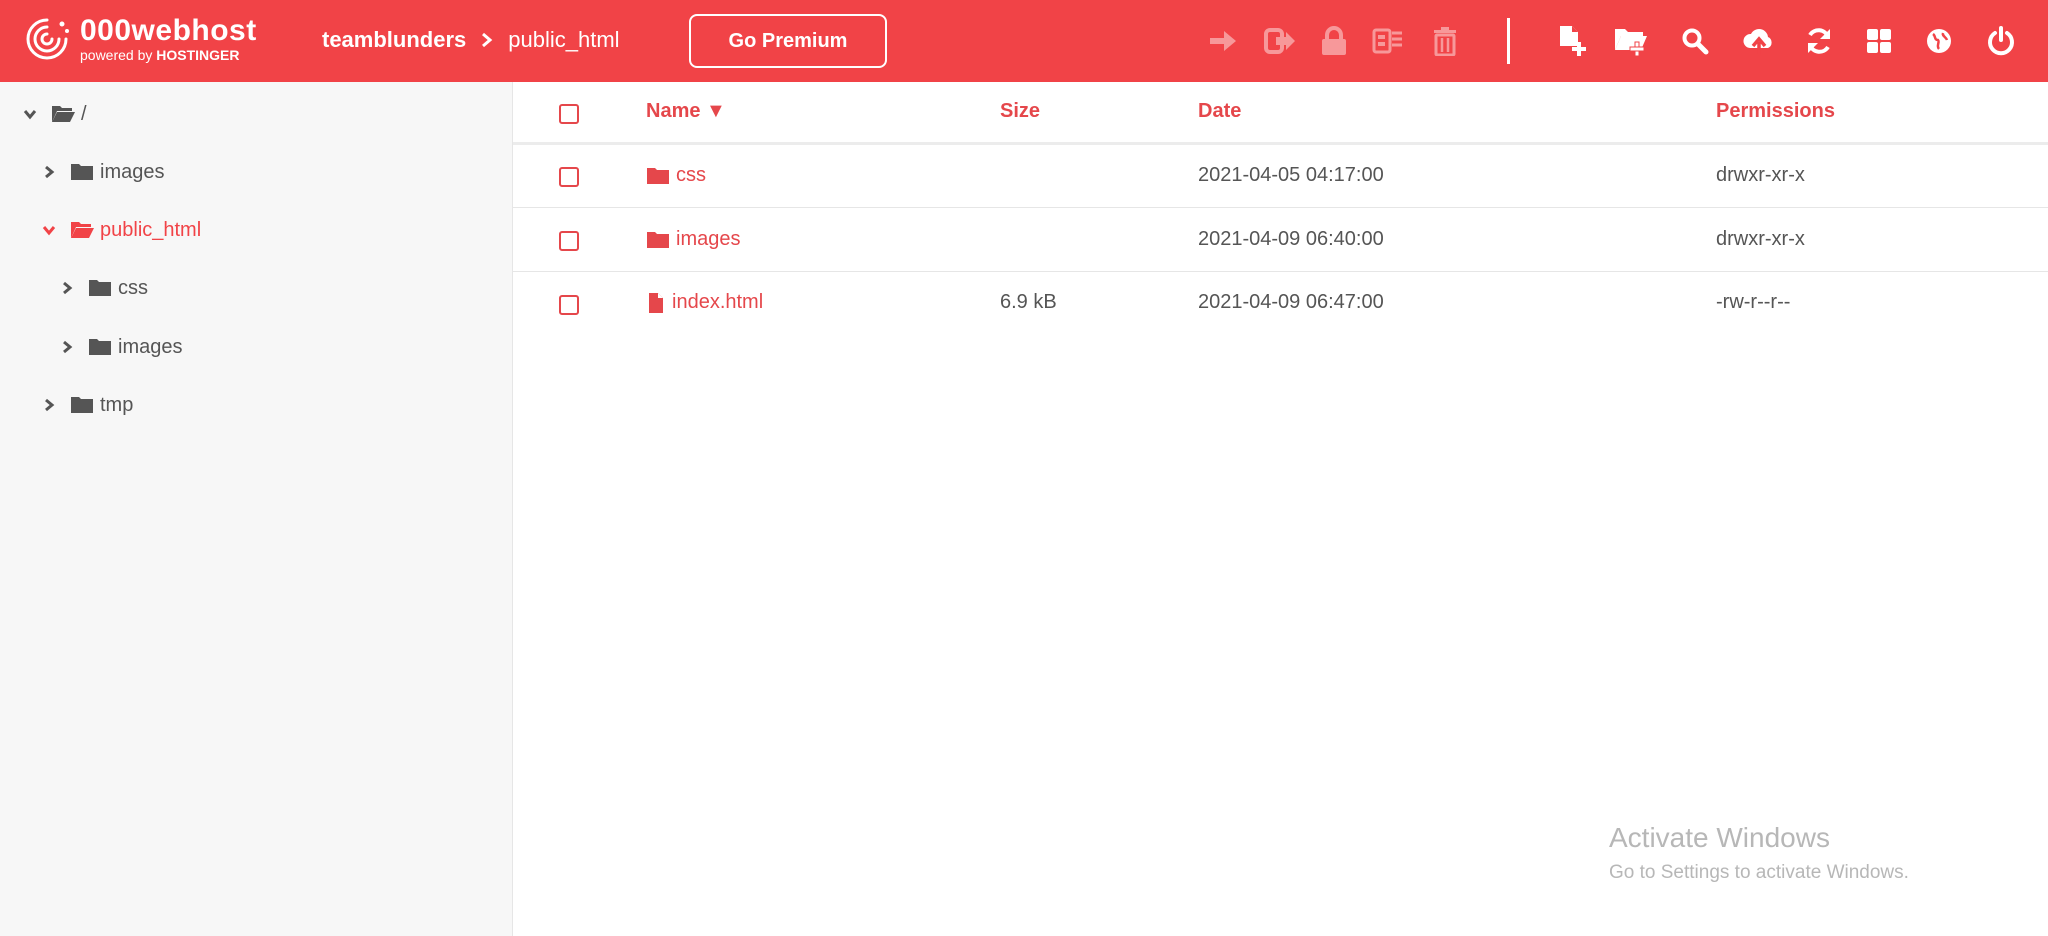 The image size is (2048, 936). I want to click on tree-item-public-html: public_html, so click(121, 230).